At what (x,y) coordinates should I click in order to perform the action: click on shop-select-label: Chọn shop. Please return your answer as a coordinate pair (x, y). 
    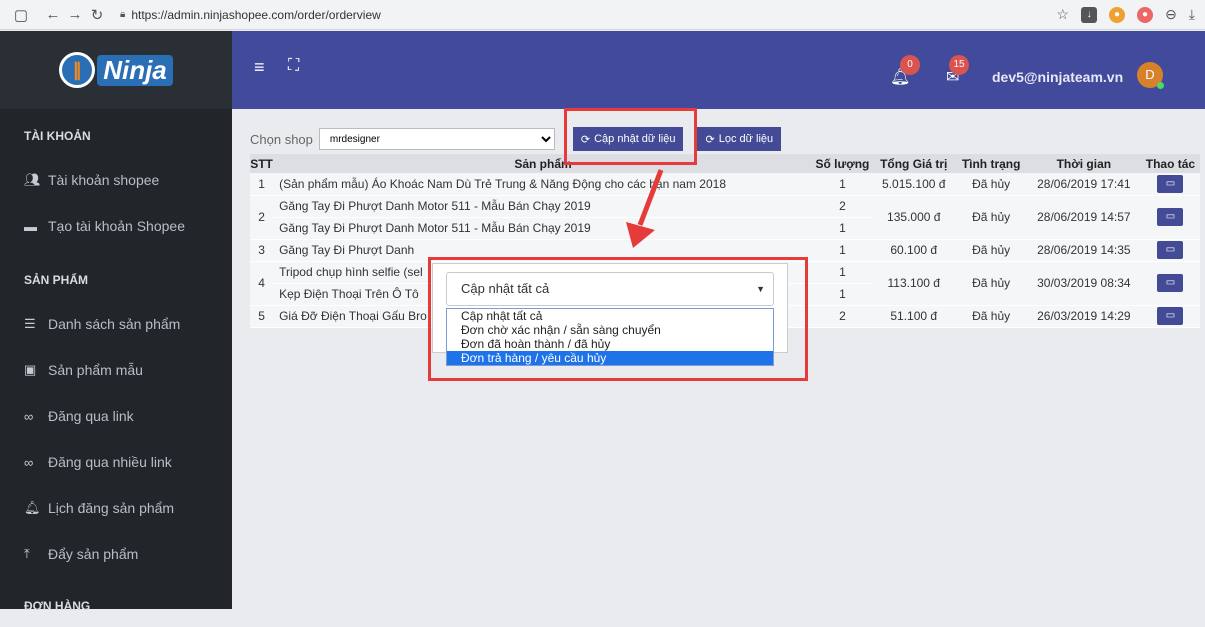
    Looking at the image, I should click on (281, 139).